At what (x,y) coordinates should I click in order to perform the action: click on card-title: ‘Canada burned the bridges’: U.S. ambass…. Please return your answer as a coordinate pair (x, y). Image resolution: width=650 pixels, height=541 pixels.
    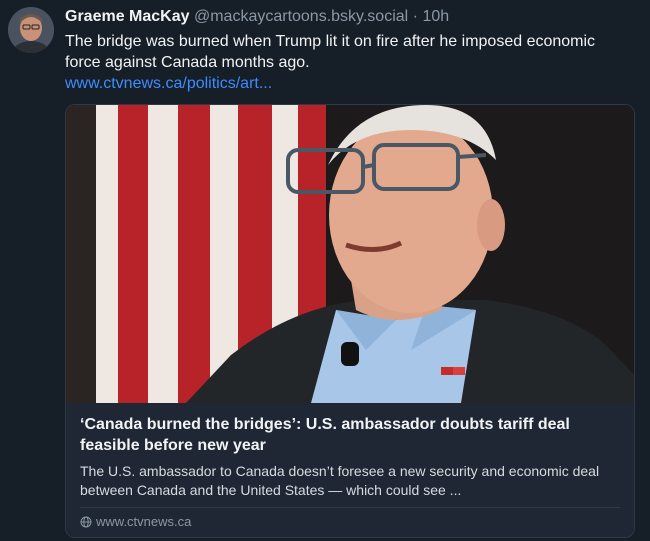
    Looking at the image, I should click on (350, 435).